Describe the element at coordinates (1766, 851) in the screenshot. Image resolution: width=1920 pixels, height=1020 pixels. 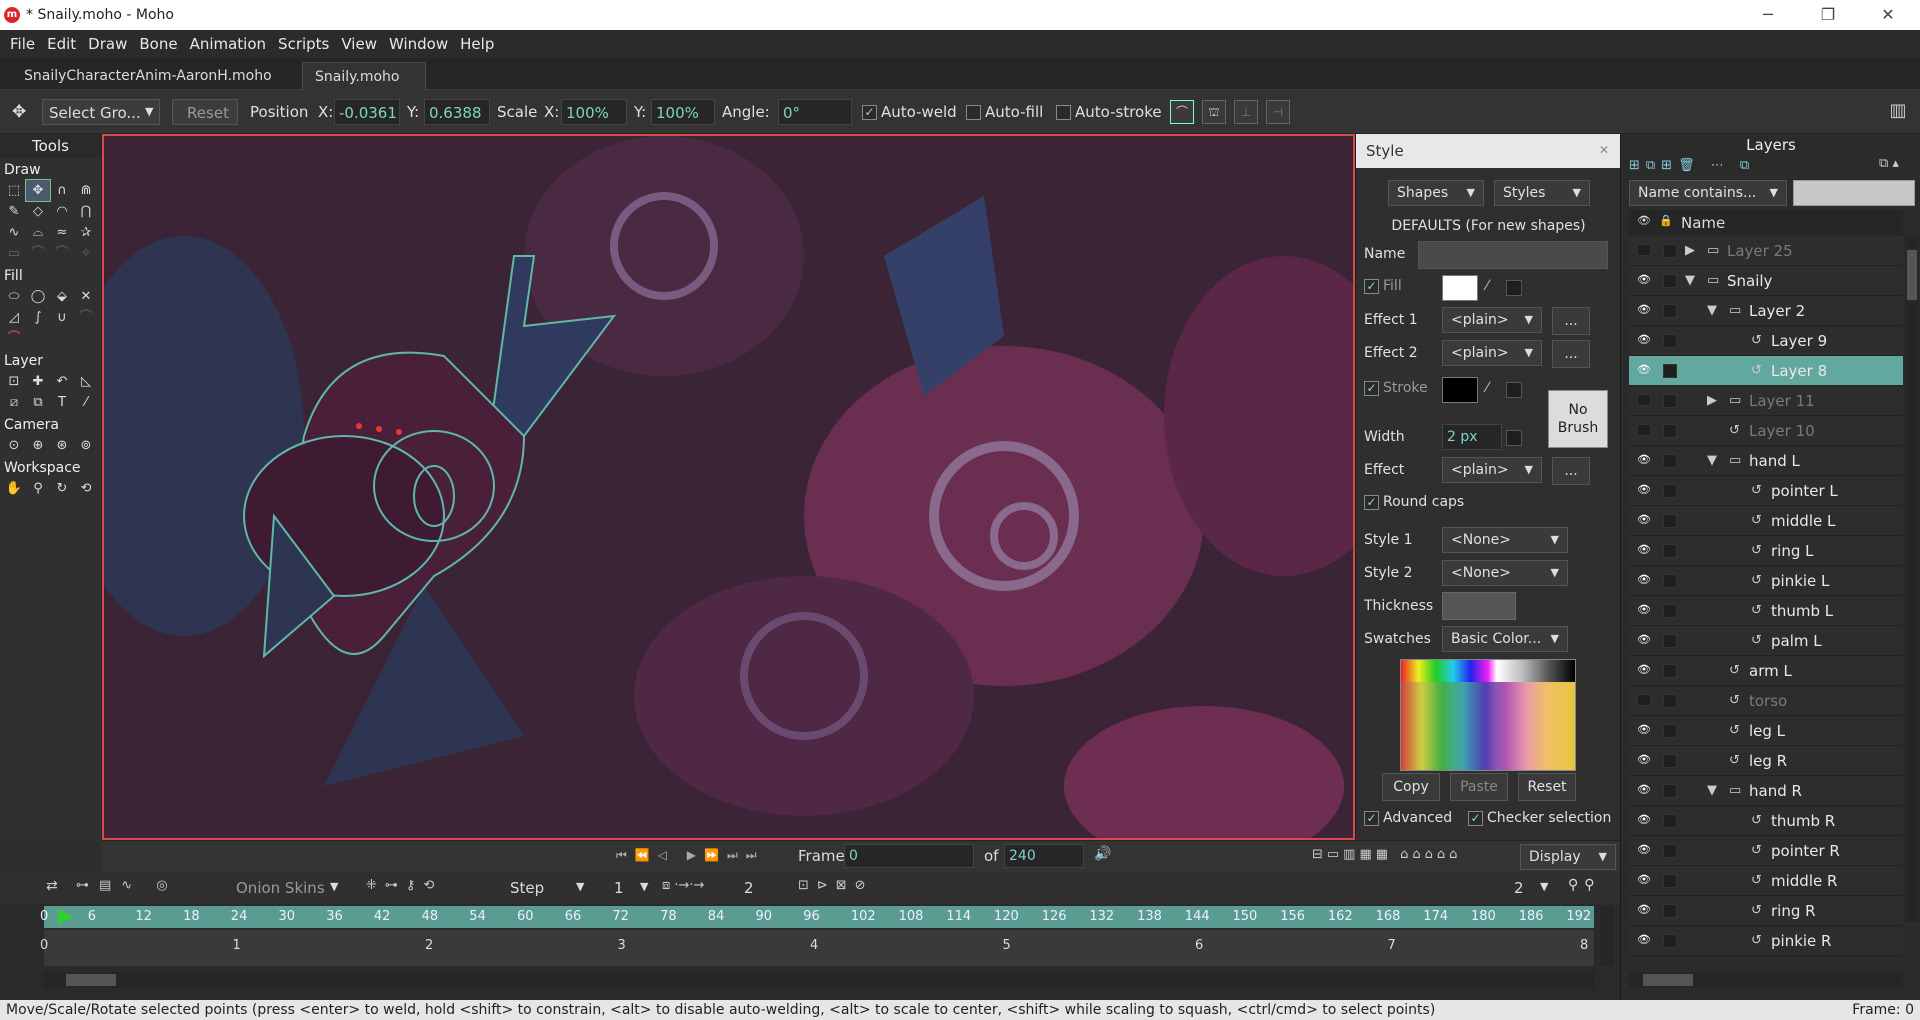
I see `layer-row: 👁 ↺ pointer R` at that location.